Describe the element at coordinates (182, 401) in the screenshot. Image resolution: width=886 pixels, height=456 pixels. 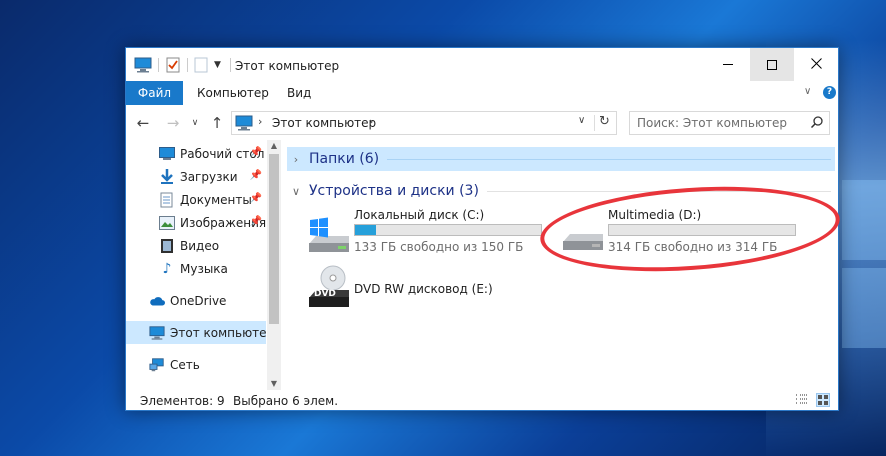
I see `item-count: Элементов: 9` at that location.